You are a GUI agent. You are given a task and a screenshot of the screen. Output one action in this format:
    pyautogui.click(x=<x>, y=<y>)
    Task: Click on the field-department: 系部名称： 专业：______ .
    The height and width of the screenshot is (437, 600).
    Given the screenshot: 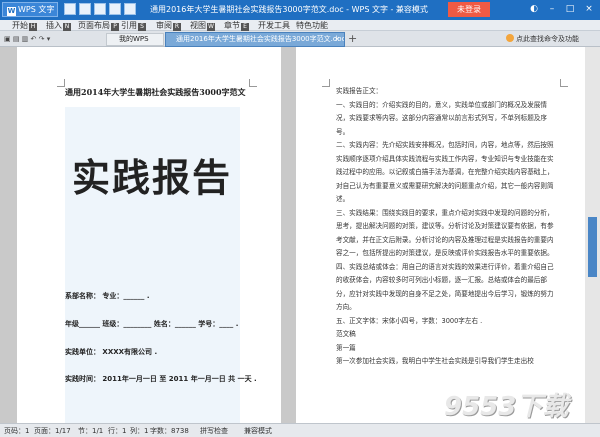 What is the action you would take?
    pyautogui.click(x=107, y=296)
    